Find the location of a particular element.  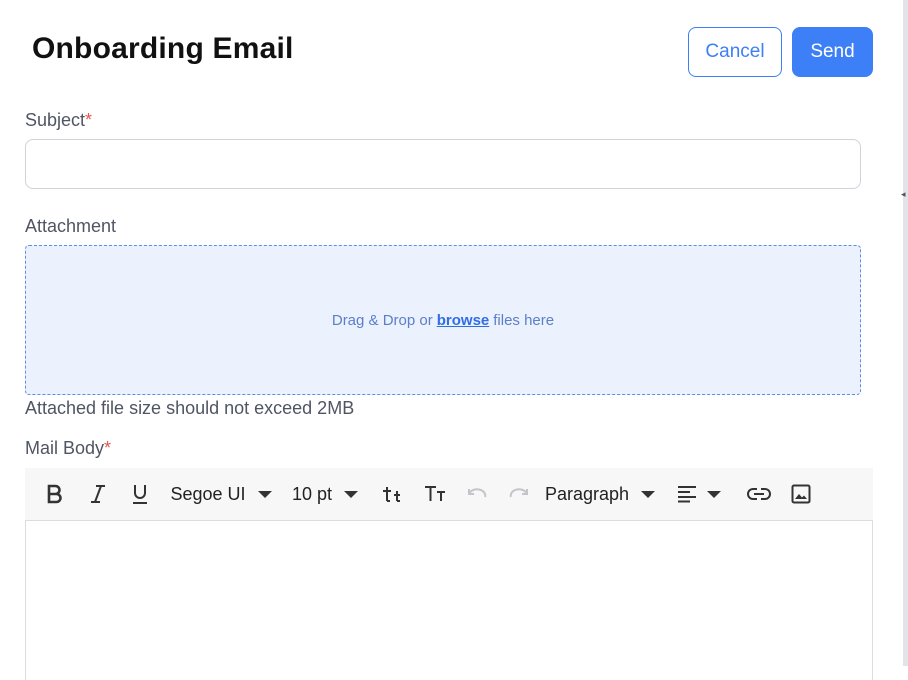

font-size-decrease-icon is located at coordinates (435, 494).